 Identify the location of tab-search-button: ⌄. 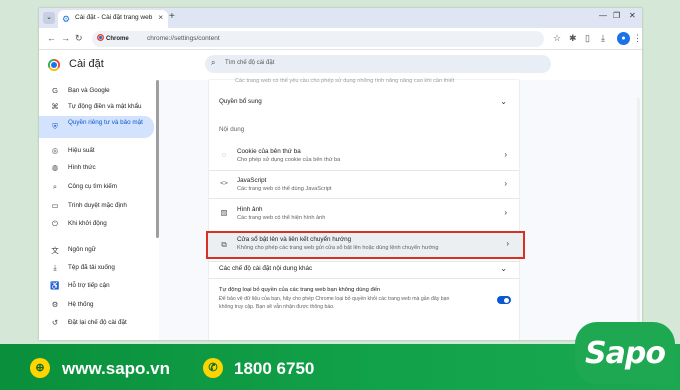
(49, 18).